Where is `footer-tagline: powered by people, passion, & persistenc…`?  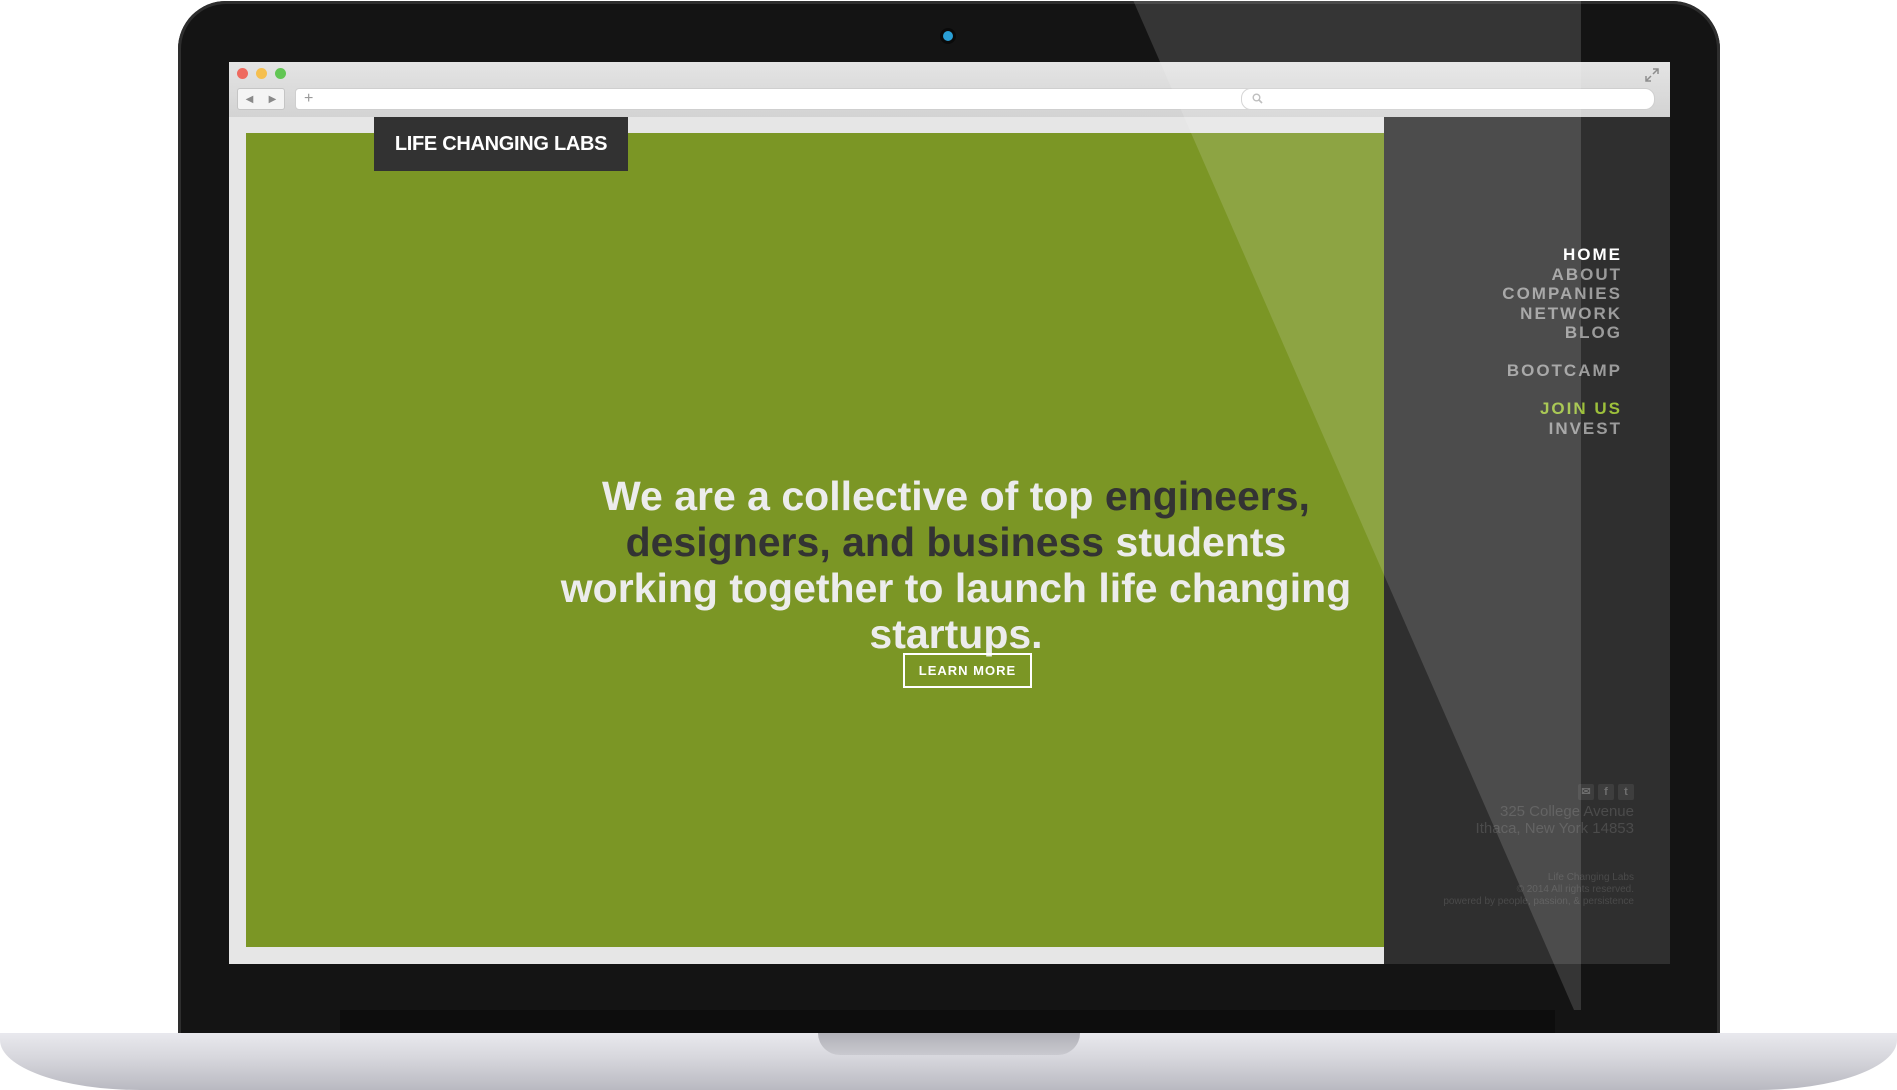
footer-tagline: powered by people, passion, & persistenc… is located at coordinates (1538, 901).